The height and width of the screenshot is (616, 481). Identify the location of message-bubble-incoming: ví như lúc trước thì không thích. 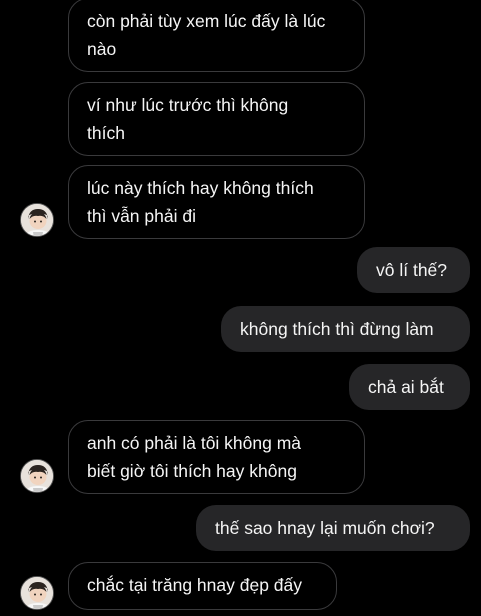
(216, 119).